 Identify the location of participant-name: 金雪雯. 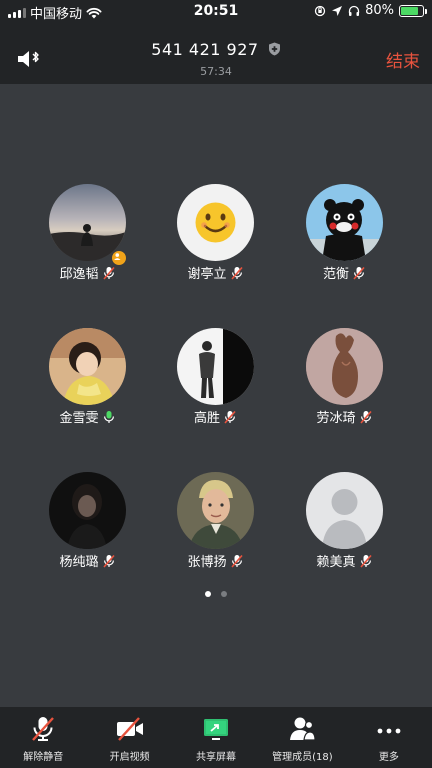
(79, 418).